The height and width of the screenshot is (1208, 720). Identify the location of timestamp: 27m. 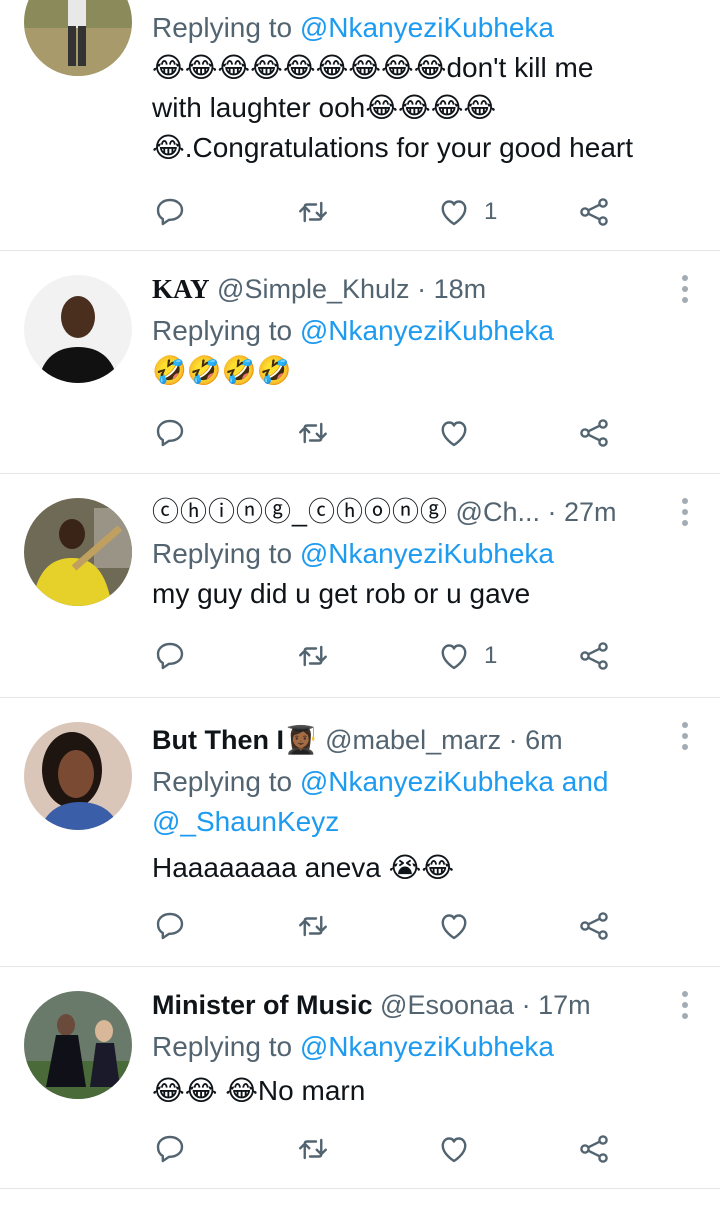
(590, 512).